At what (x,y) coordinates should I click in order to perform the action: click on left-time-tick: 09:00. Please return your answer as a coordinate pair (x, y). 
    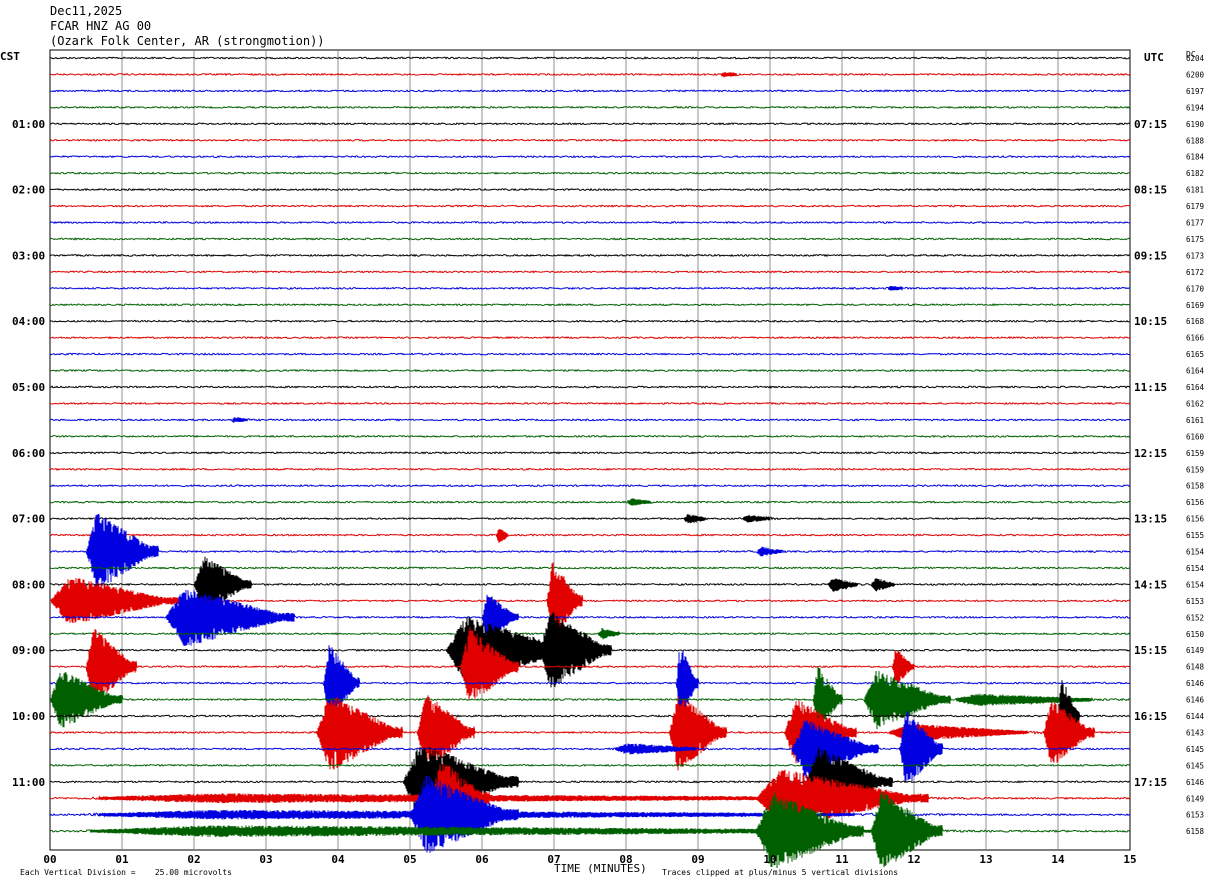
    Looking at the image, I should click on (28, 650).